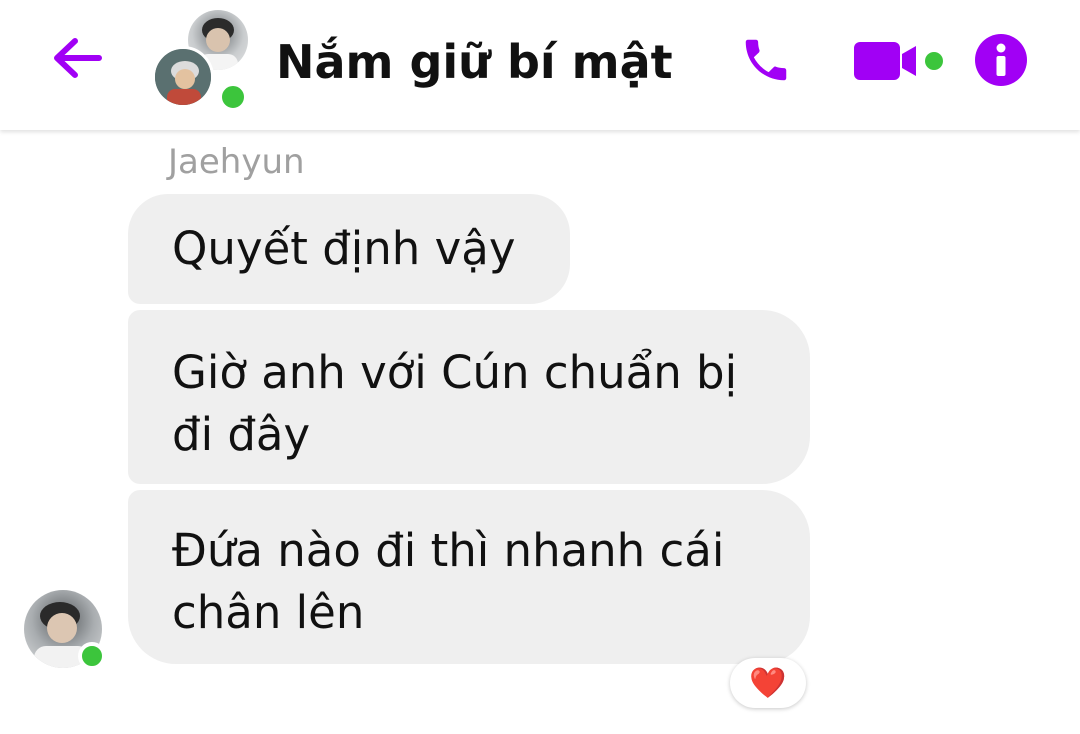  I want to click on message-bubble: Giờ anh với Cún chuẩn bị đi đây, so click(469, 397).